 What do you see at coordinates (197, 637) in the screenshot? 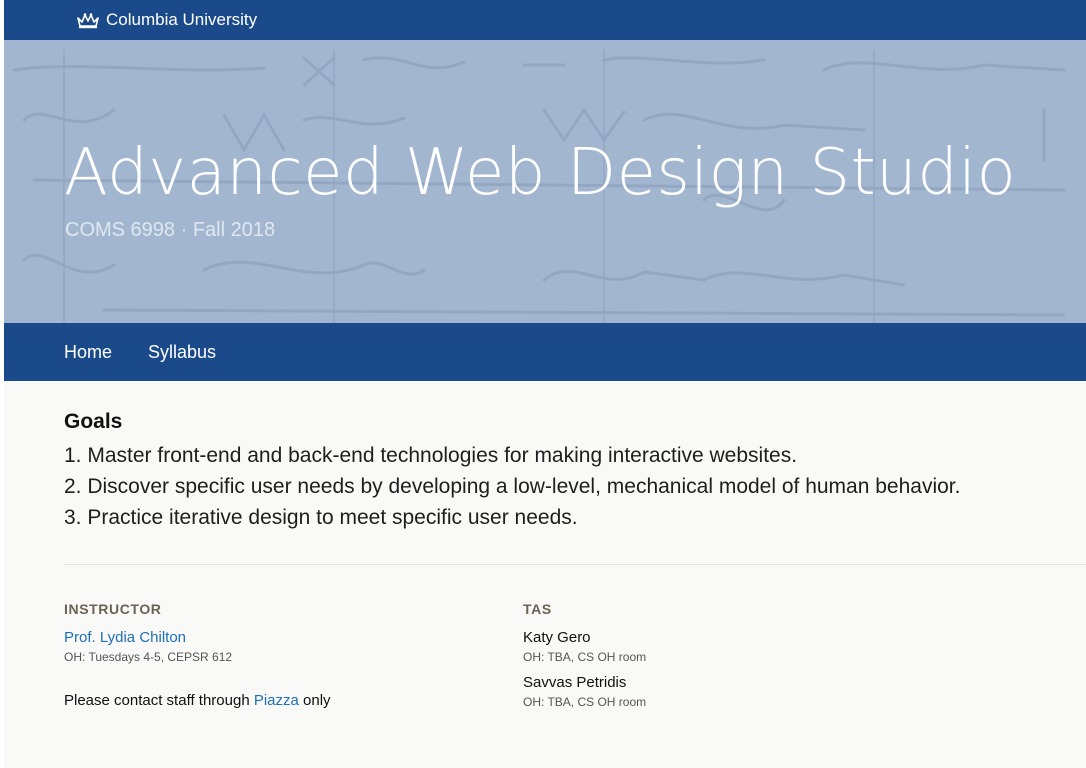
I see `instructor-name-link: Prof. Lydia Chilton` at bounding box center [197, 637].